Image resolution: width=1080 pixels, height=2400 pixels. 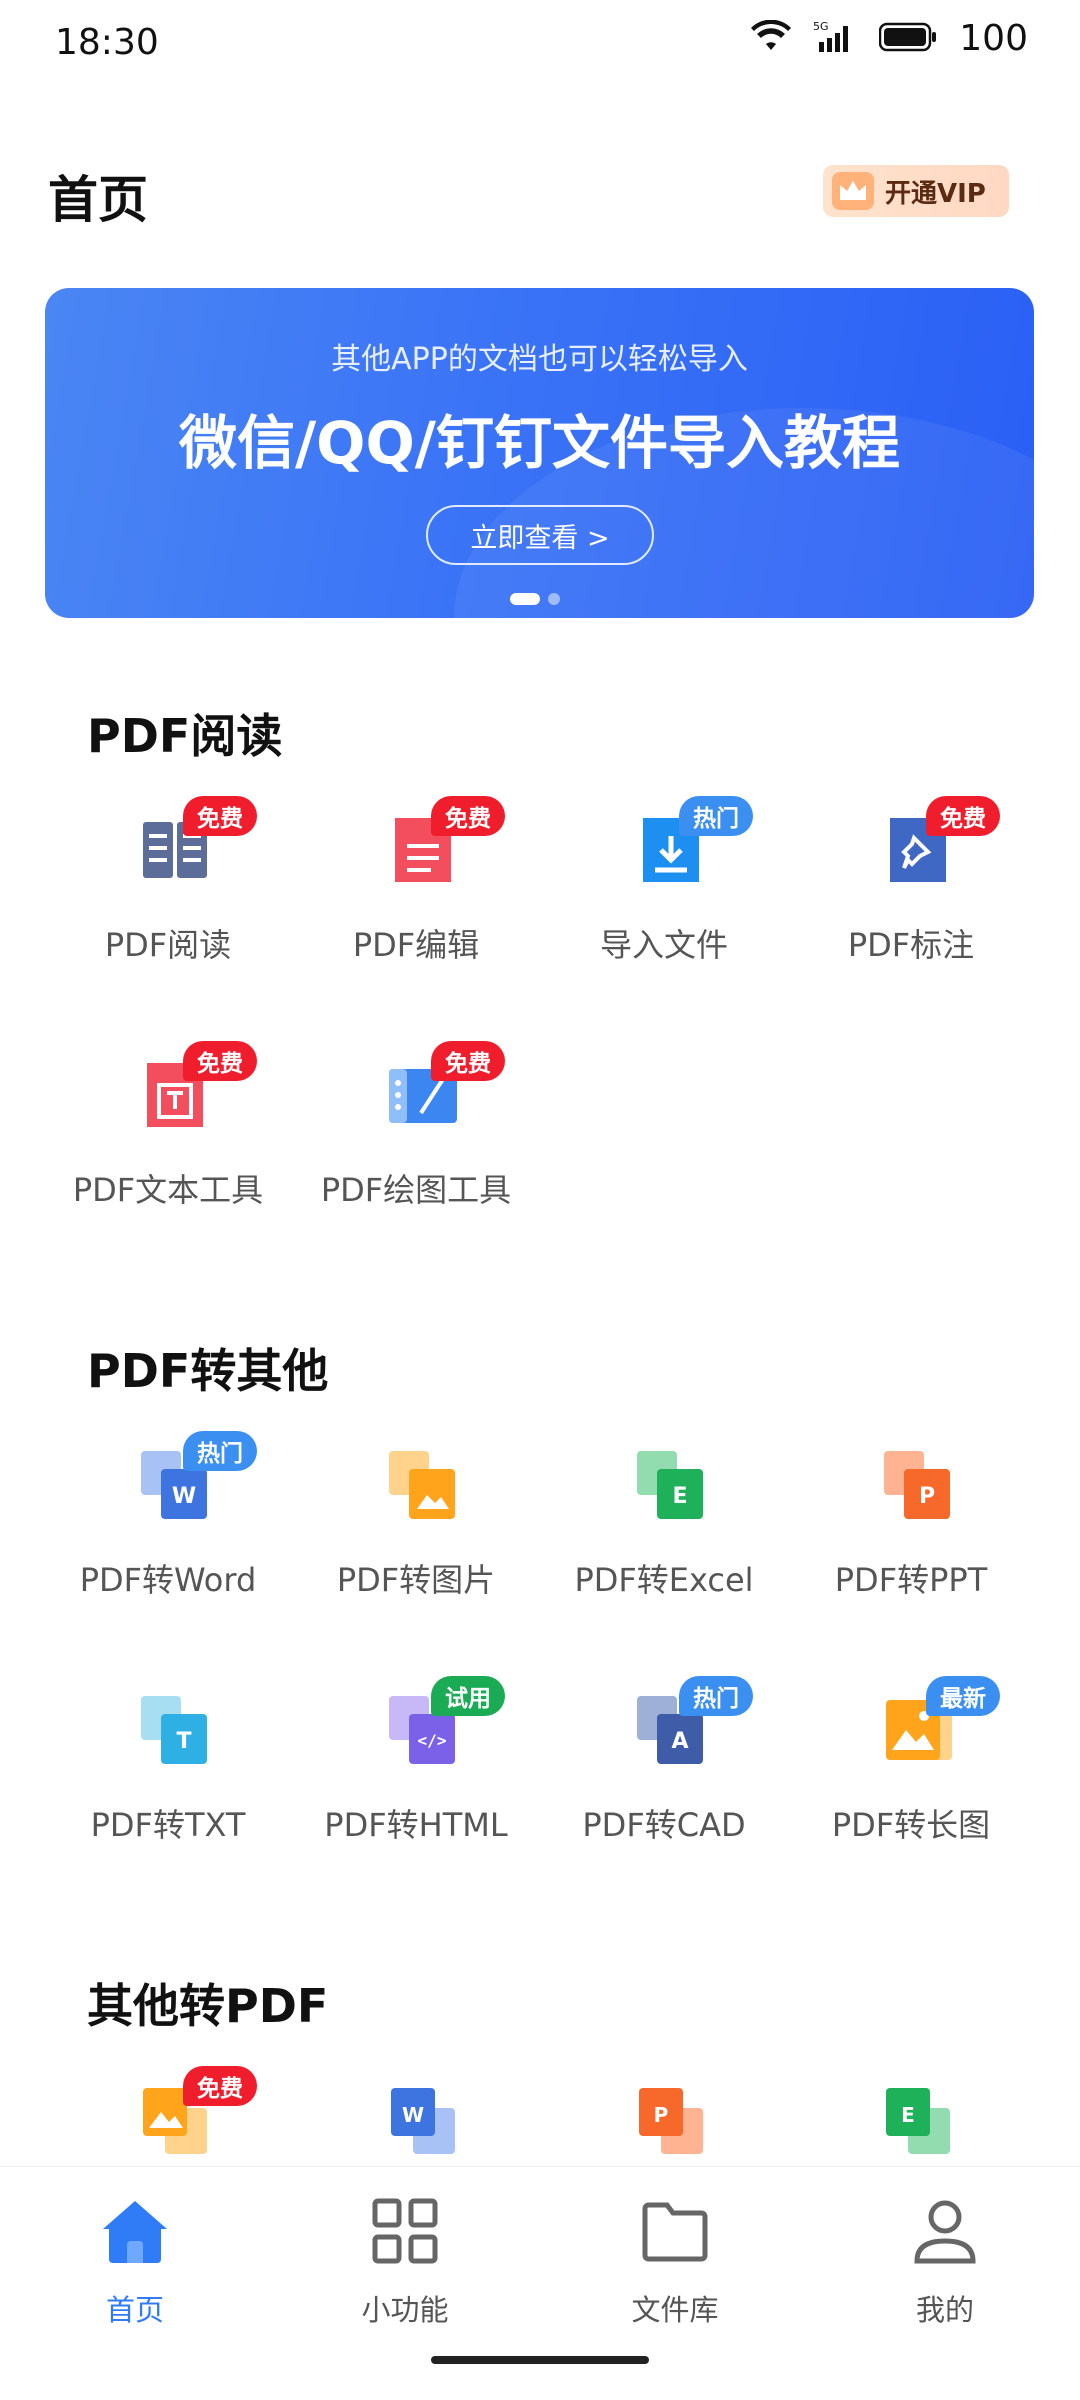 I want to click on tool-item: 免费 PDF绘图工具, so click(x=416, y=1148).